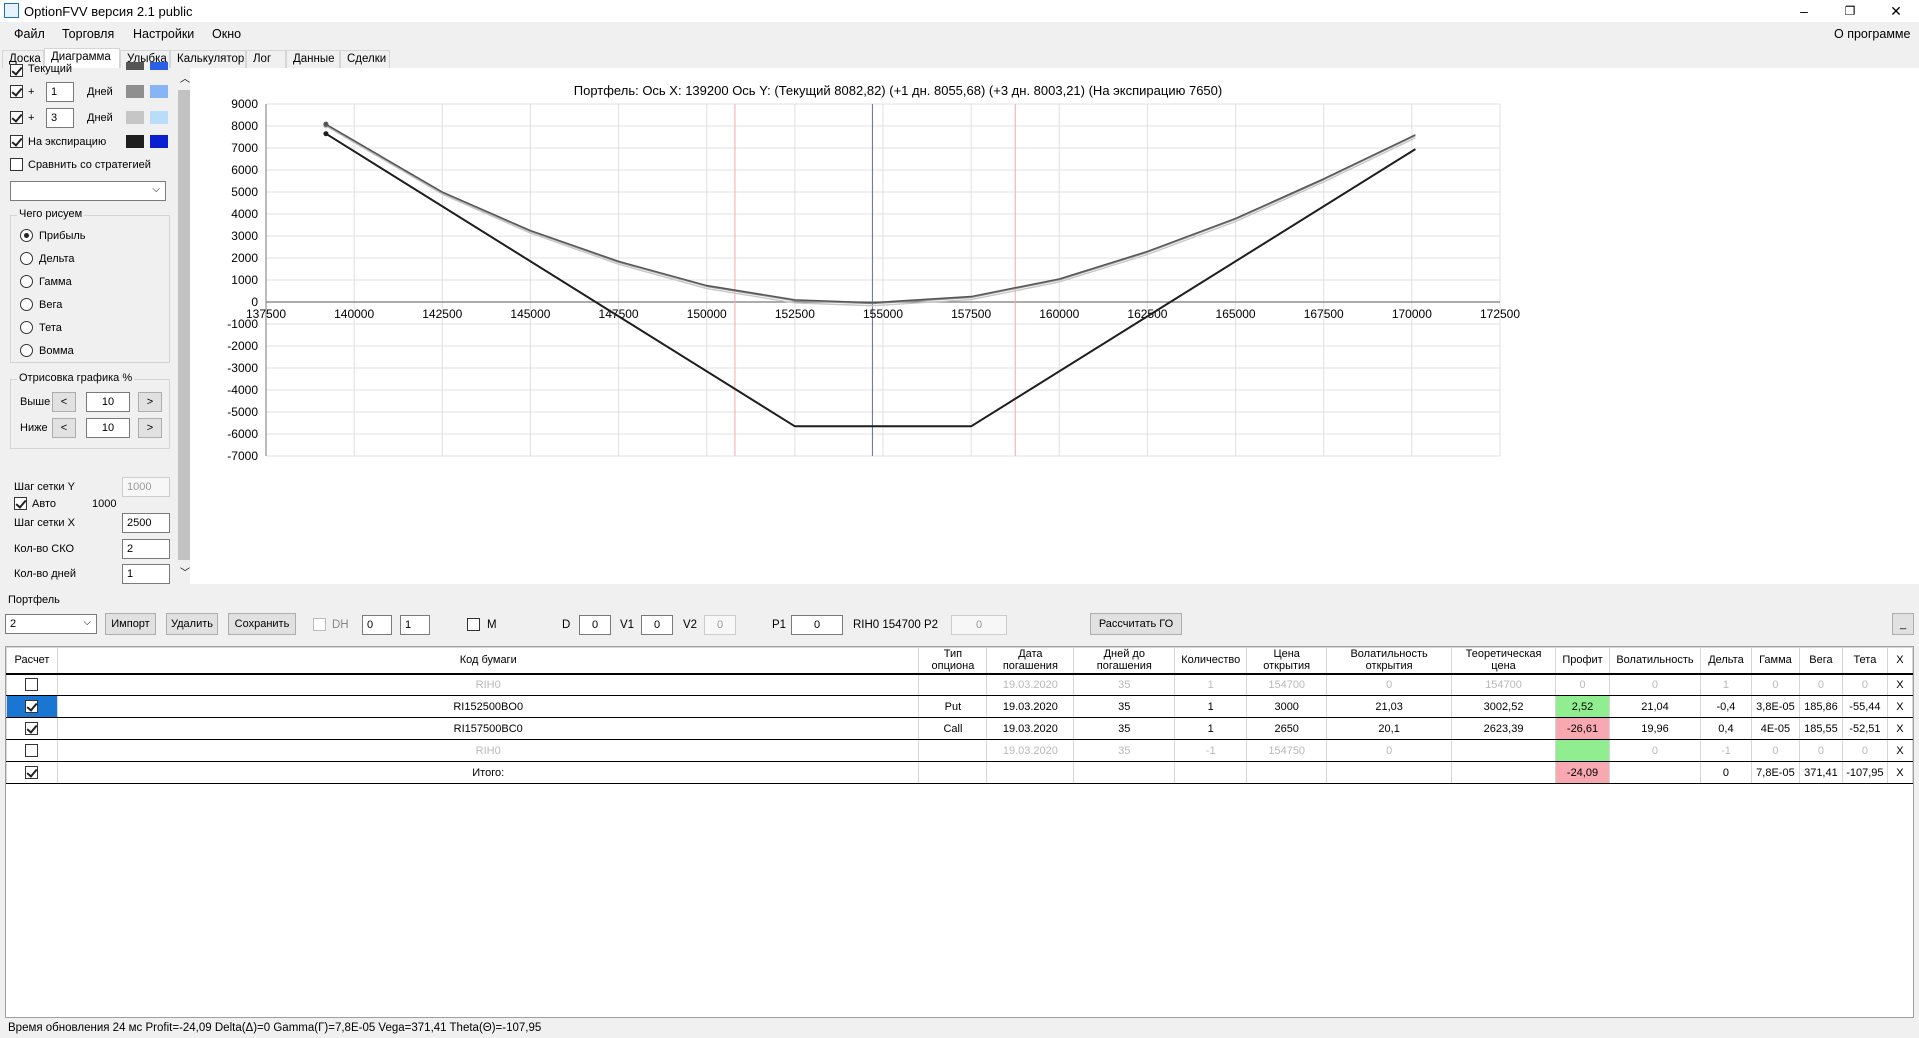 The height and width of the screenshot is (1038, 1919). What do you see at coordinates (1582, 661) in the screenshot?
I see `column-header: Профит` at bounding box center [1582, 661].